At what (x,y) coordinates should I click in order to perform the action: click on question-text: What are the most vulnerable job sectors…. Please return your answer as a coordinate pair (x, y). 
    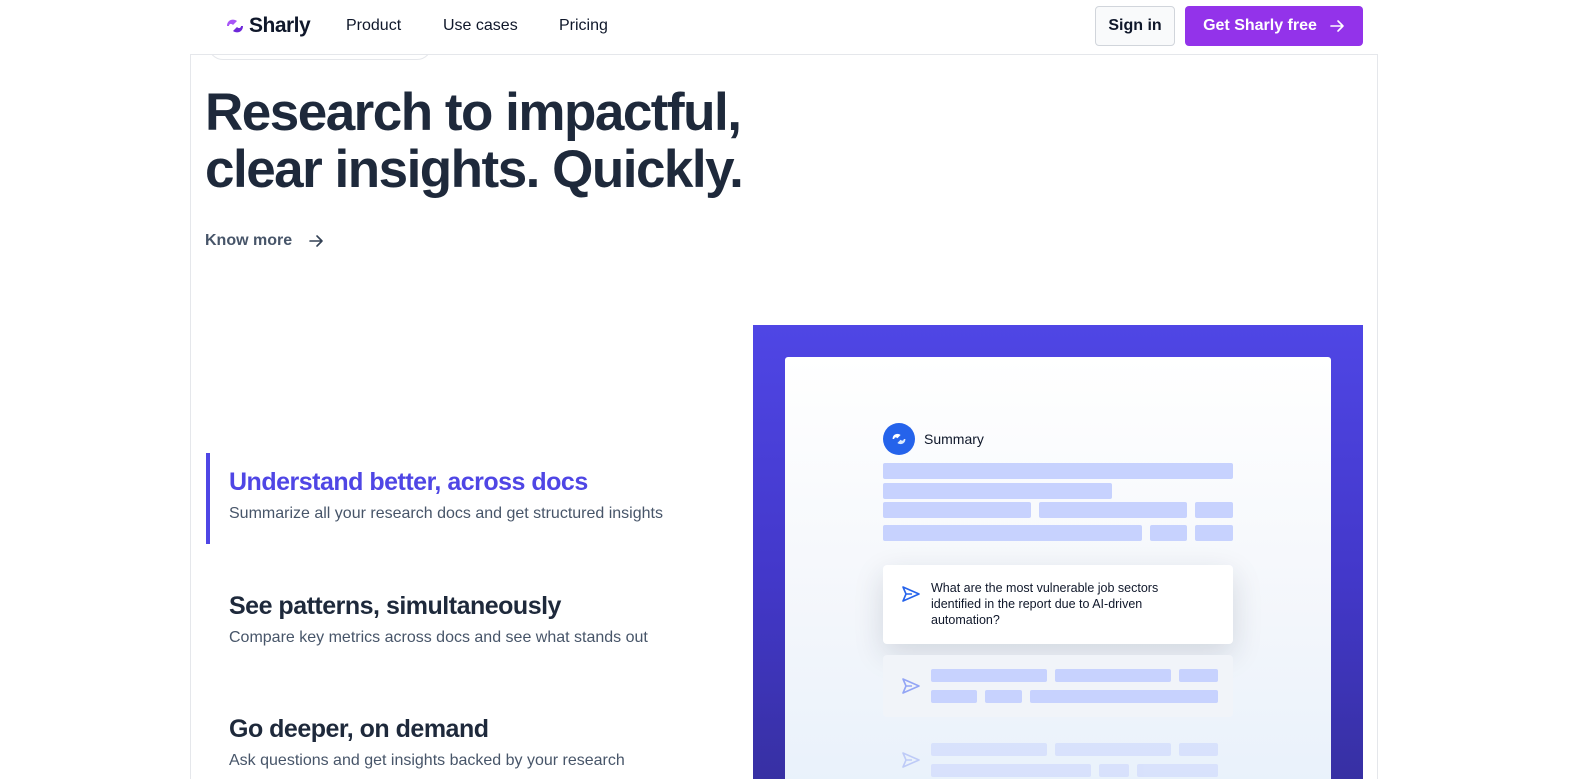
    Looking at the image, I should click on (1045, 604).